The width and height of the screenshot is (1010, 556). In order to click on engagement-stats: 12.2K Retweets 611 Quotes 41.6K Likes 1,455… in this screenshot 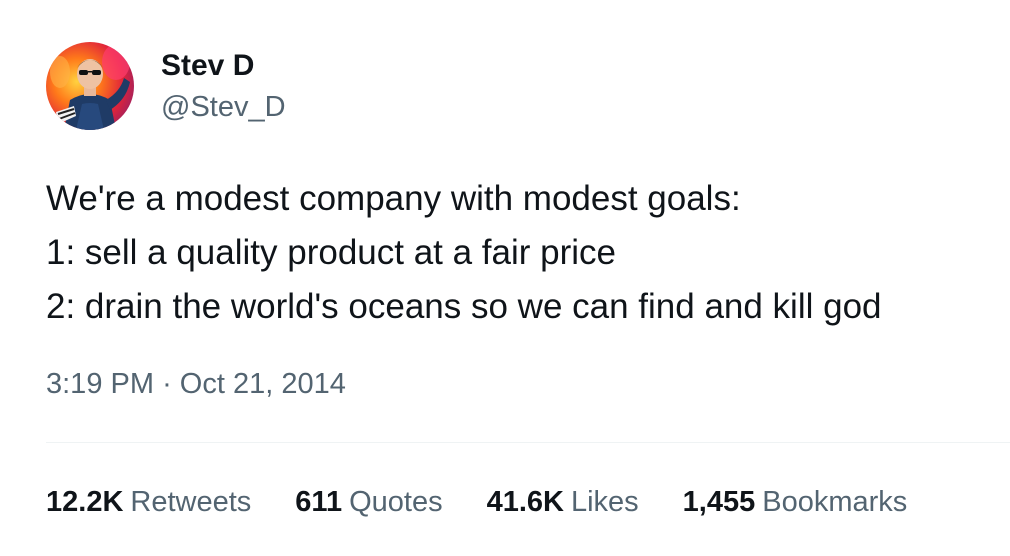, I will do `click(476, 502)`.